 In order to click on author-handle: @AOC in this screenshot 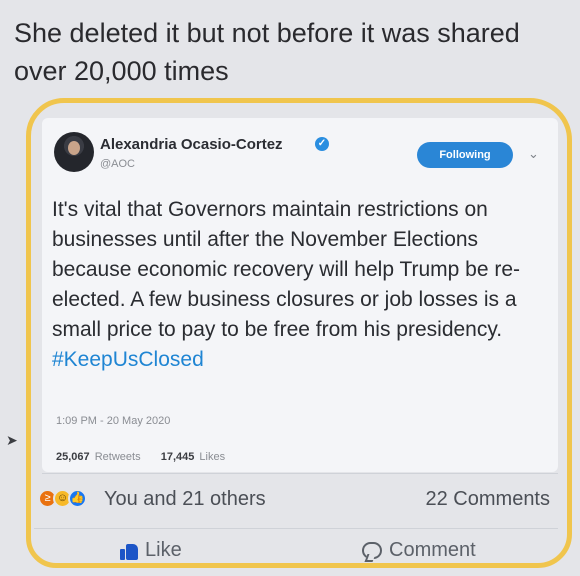, I will do `click(118, 164)`.